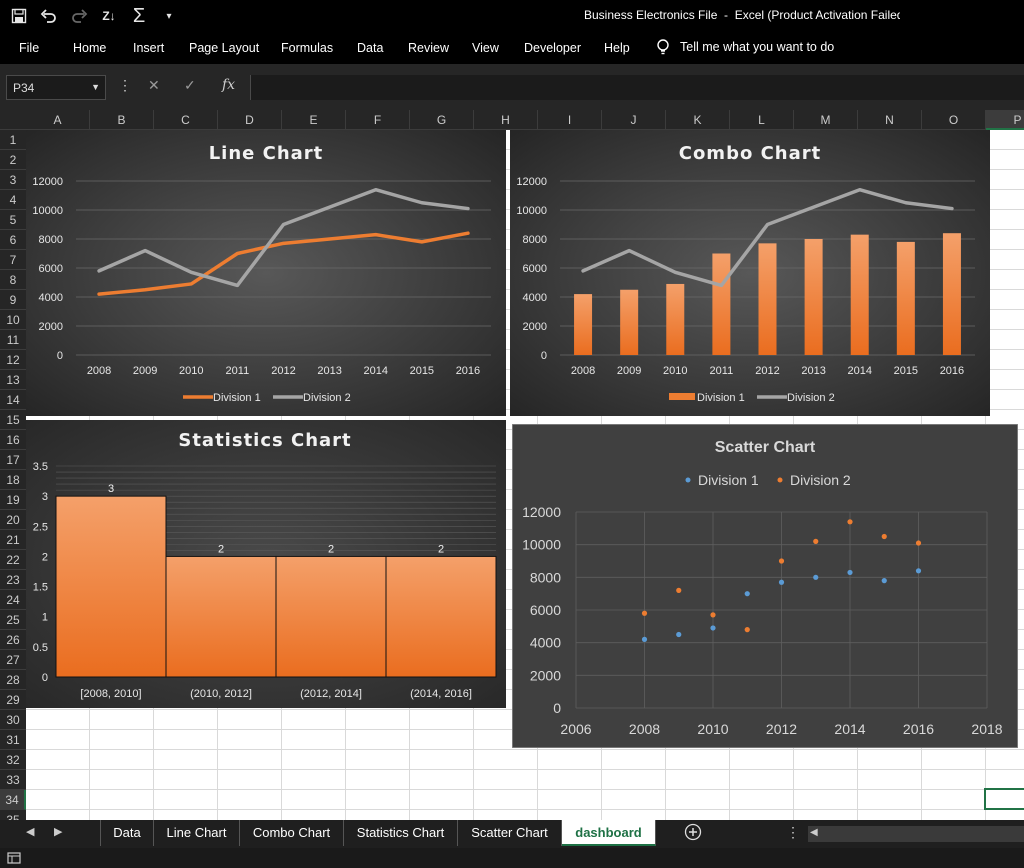 This screenshot has width=1024, height=868. Describe the element at coordinates (13, 320) in the screenshot. I see `row-header-10: 10` at that location.